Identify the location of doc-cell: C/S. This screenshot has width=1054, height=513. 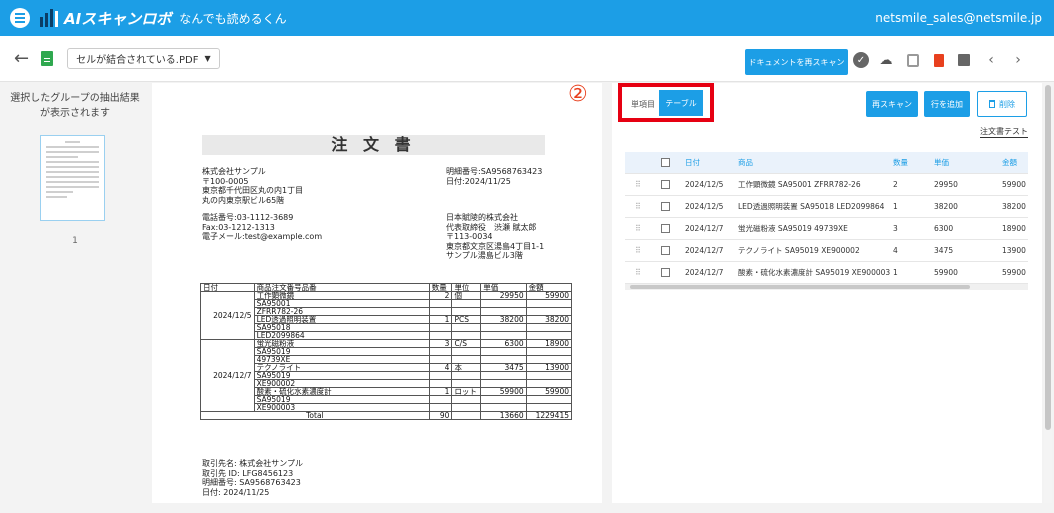
(466, 343).